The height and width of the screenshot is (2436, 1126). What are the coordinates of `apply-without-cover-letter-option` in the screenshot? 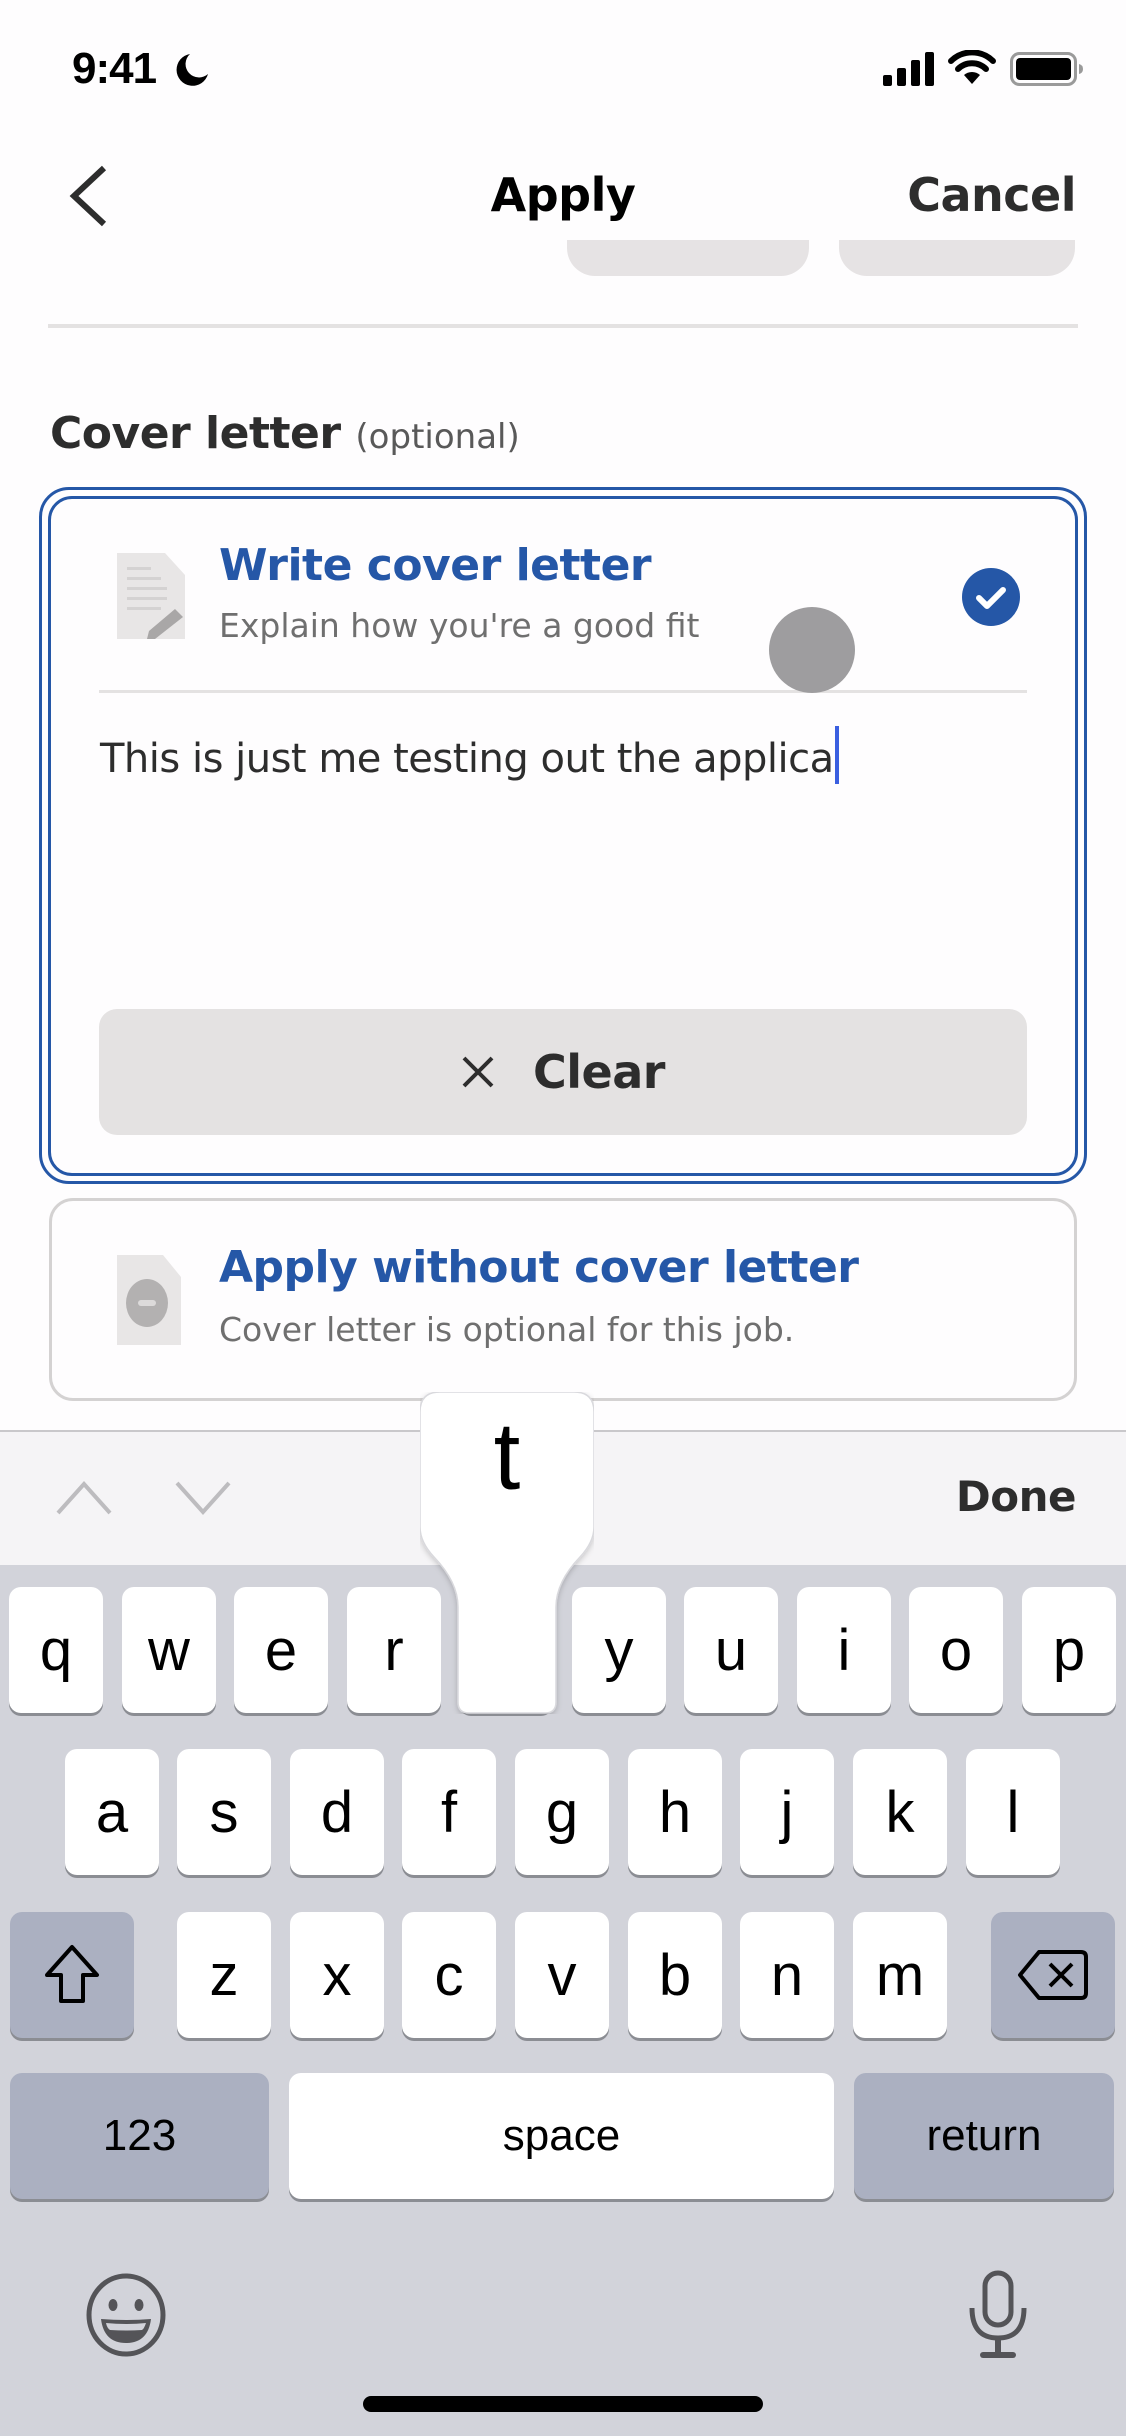 It's located at (563, 1299).